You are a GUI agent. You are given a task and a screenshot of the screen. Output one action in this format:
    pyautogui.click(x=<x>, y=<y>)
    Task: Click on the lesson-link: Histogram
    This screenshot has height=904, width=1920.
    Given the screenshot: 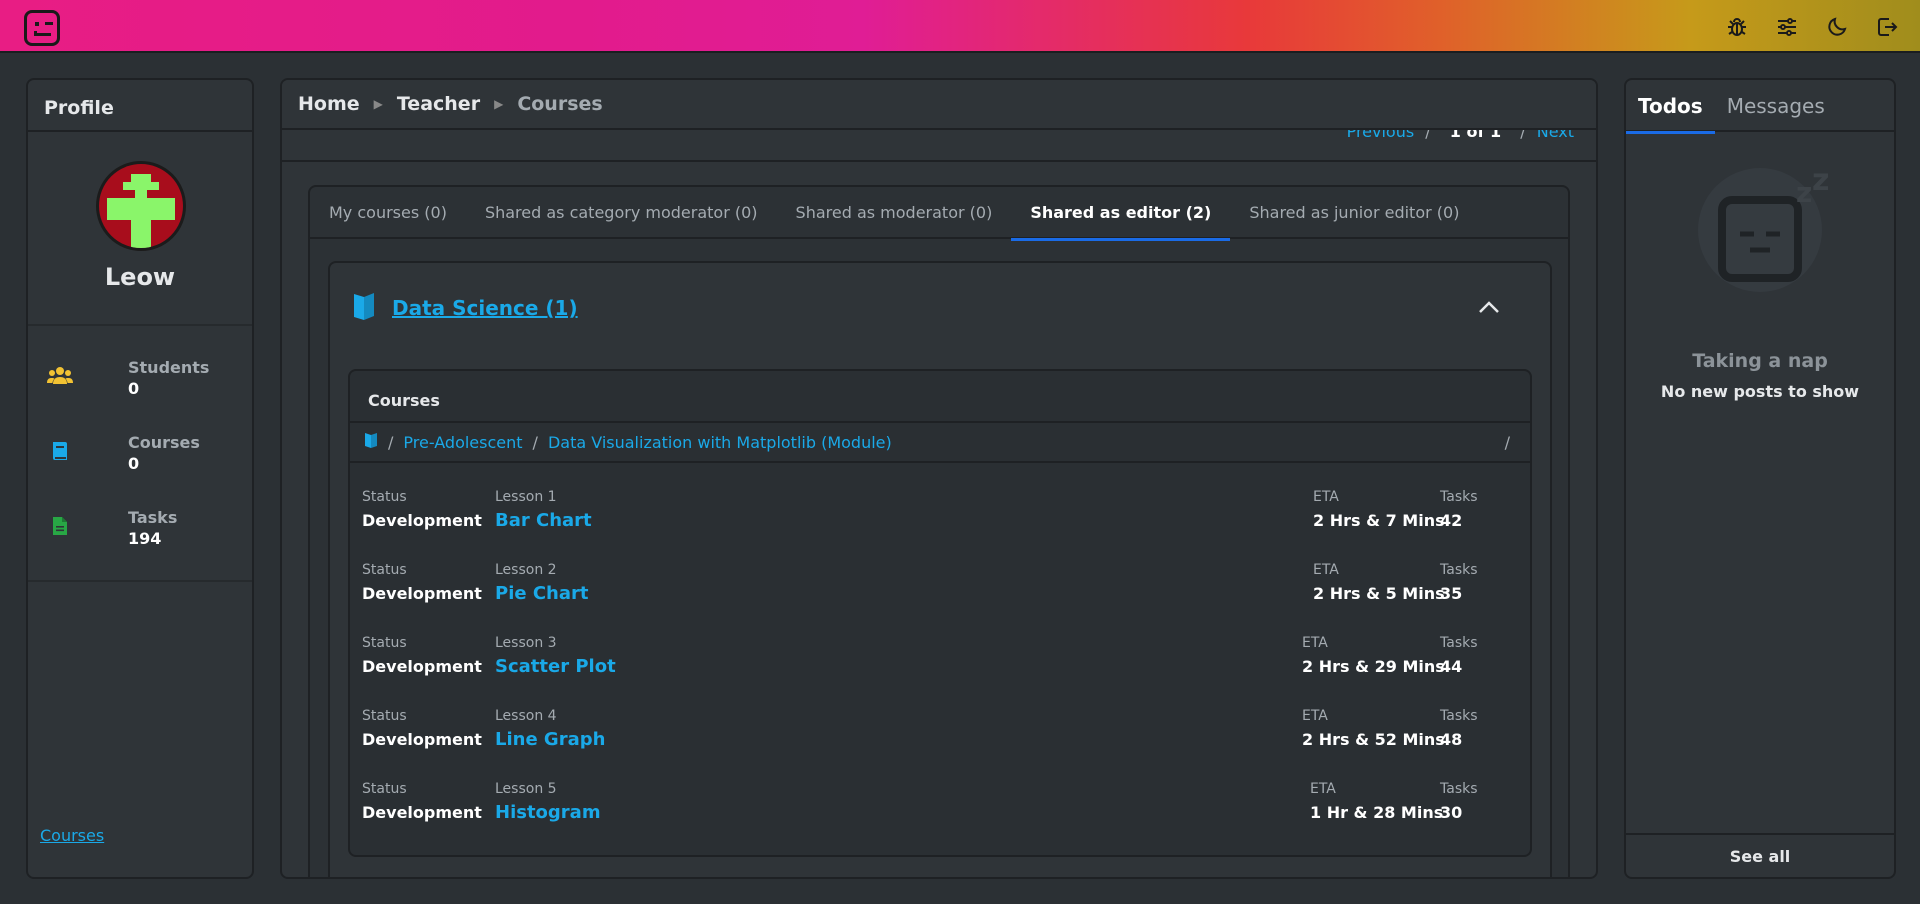 What is the action you would take?
    pyautogui.click(x=548, y=812)
    